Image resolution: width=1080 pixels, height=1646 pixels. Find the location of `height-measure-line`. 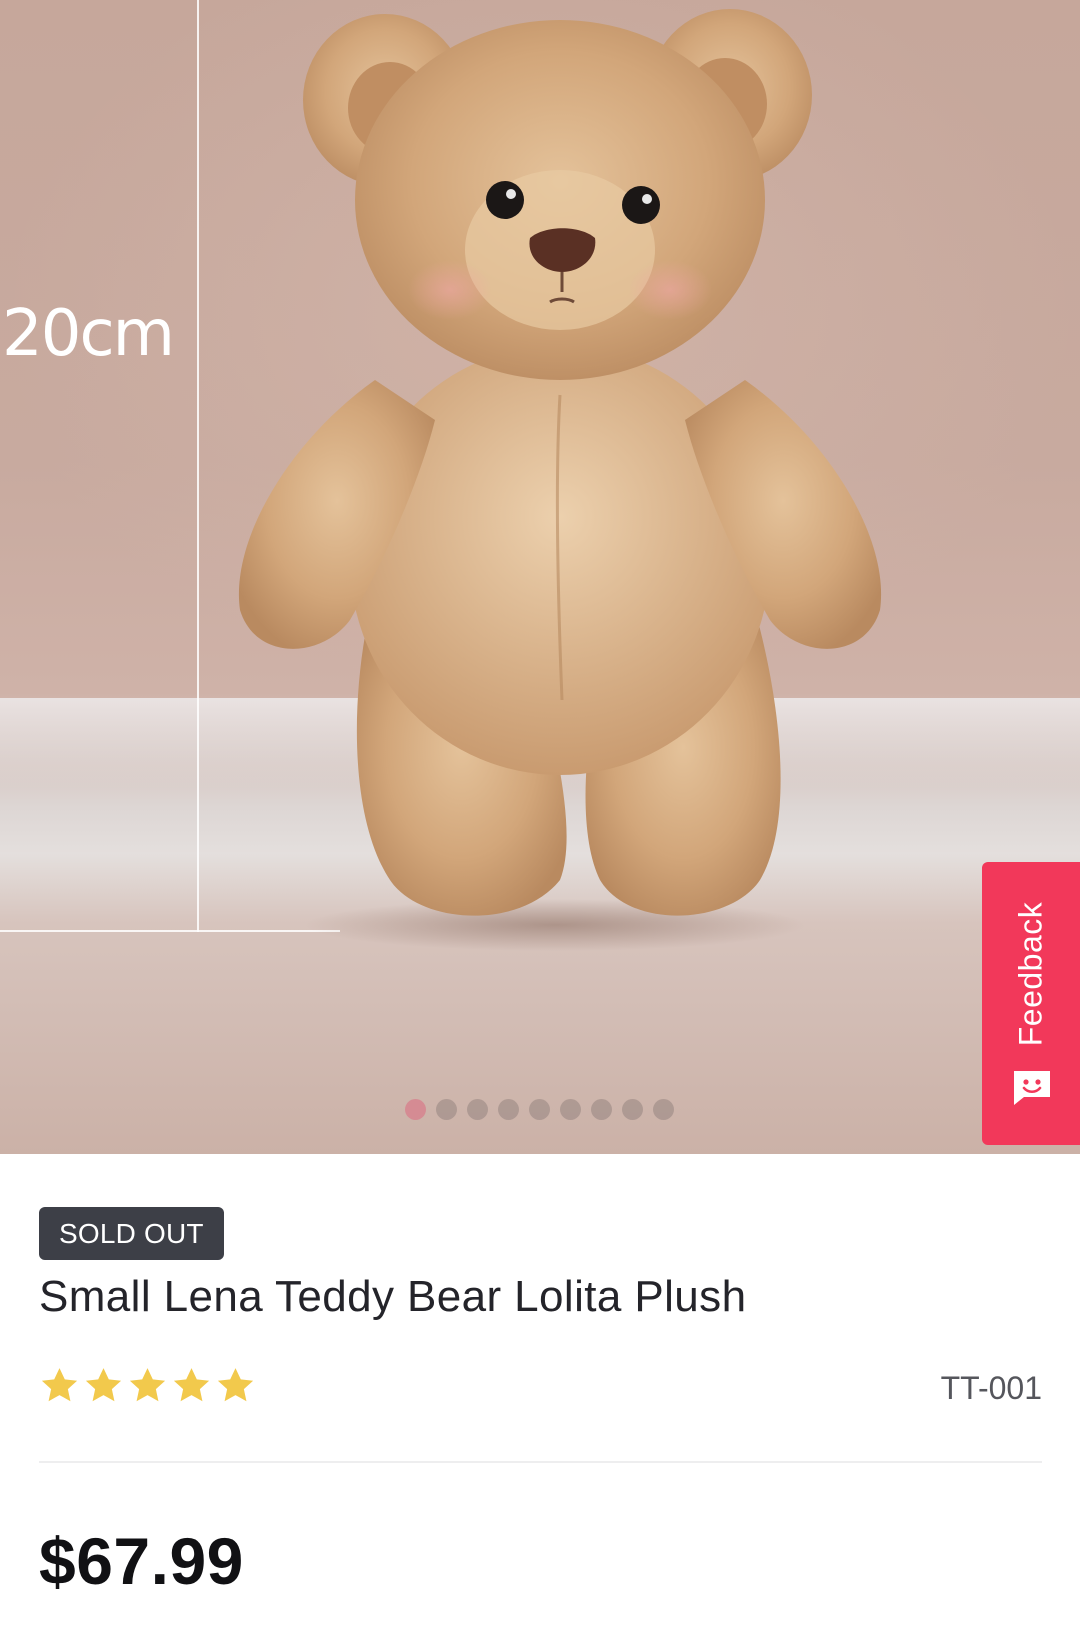

height-measure-line is located at coordinates (198, 466).